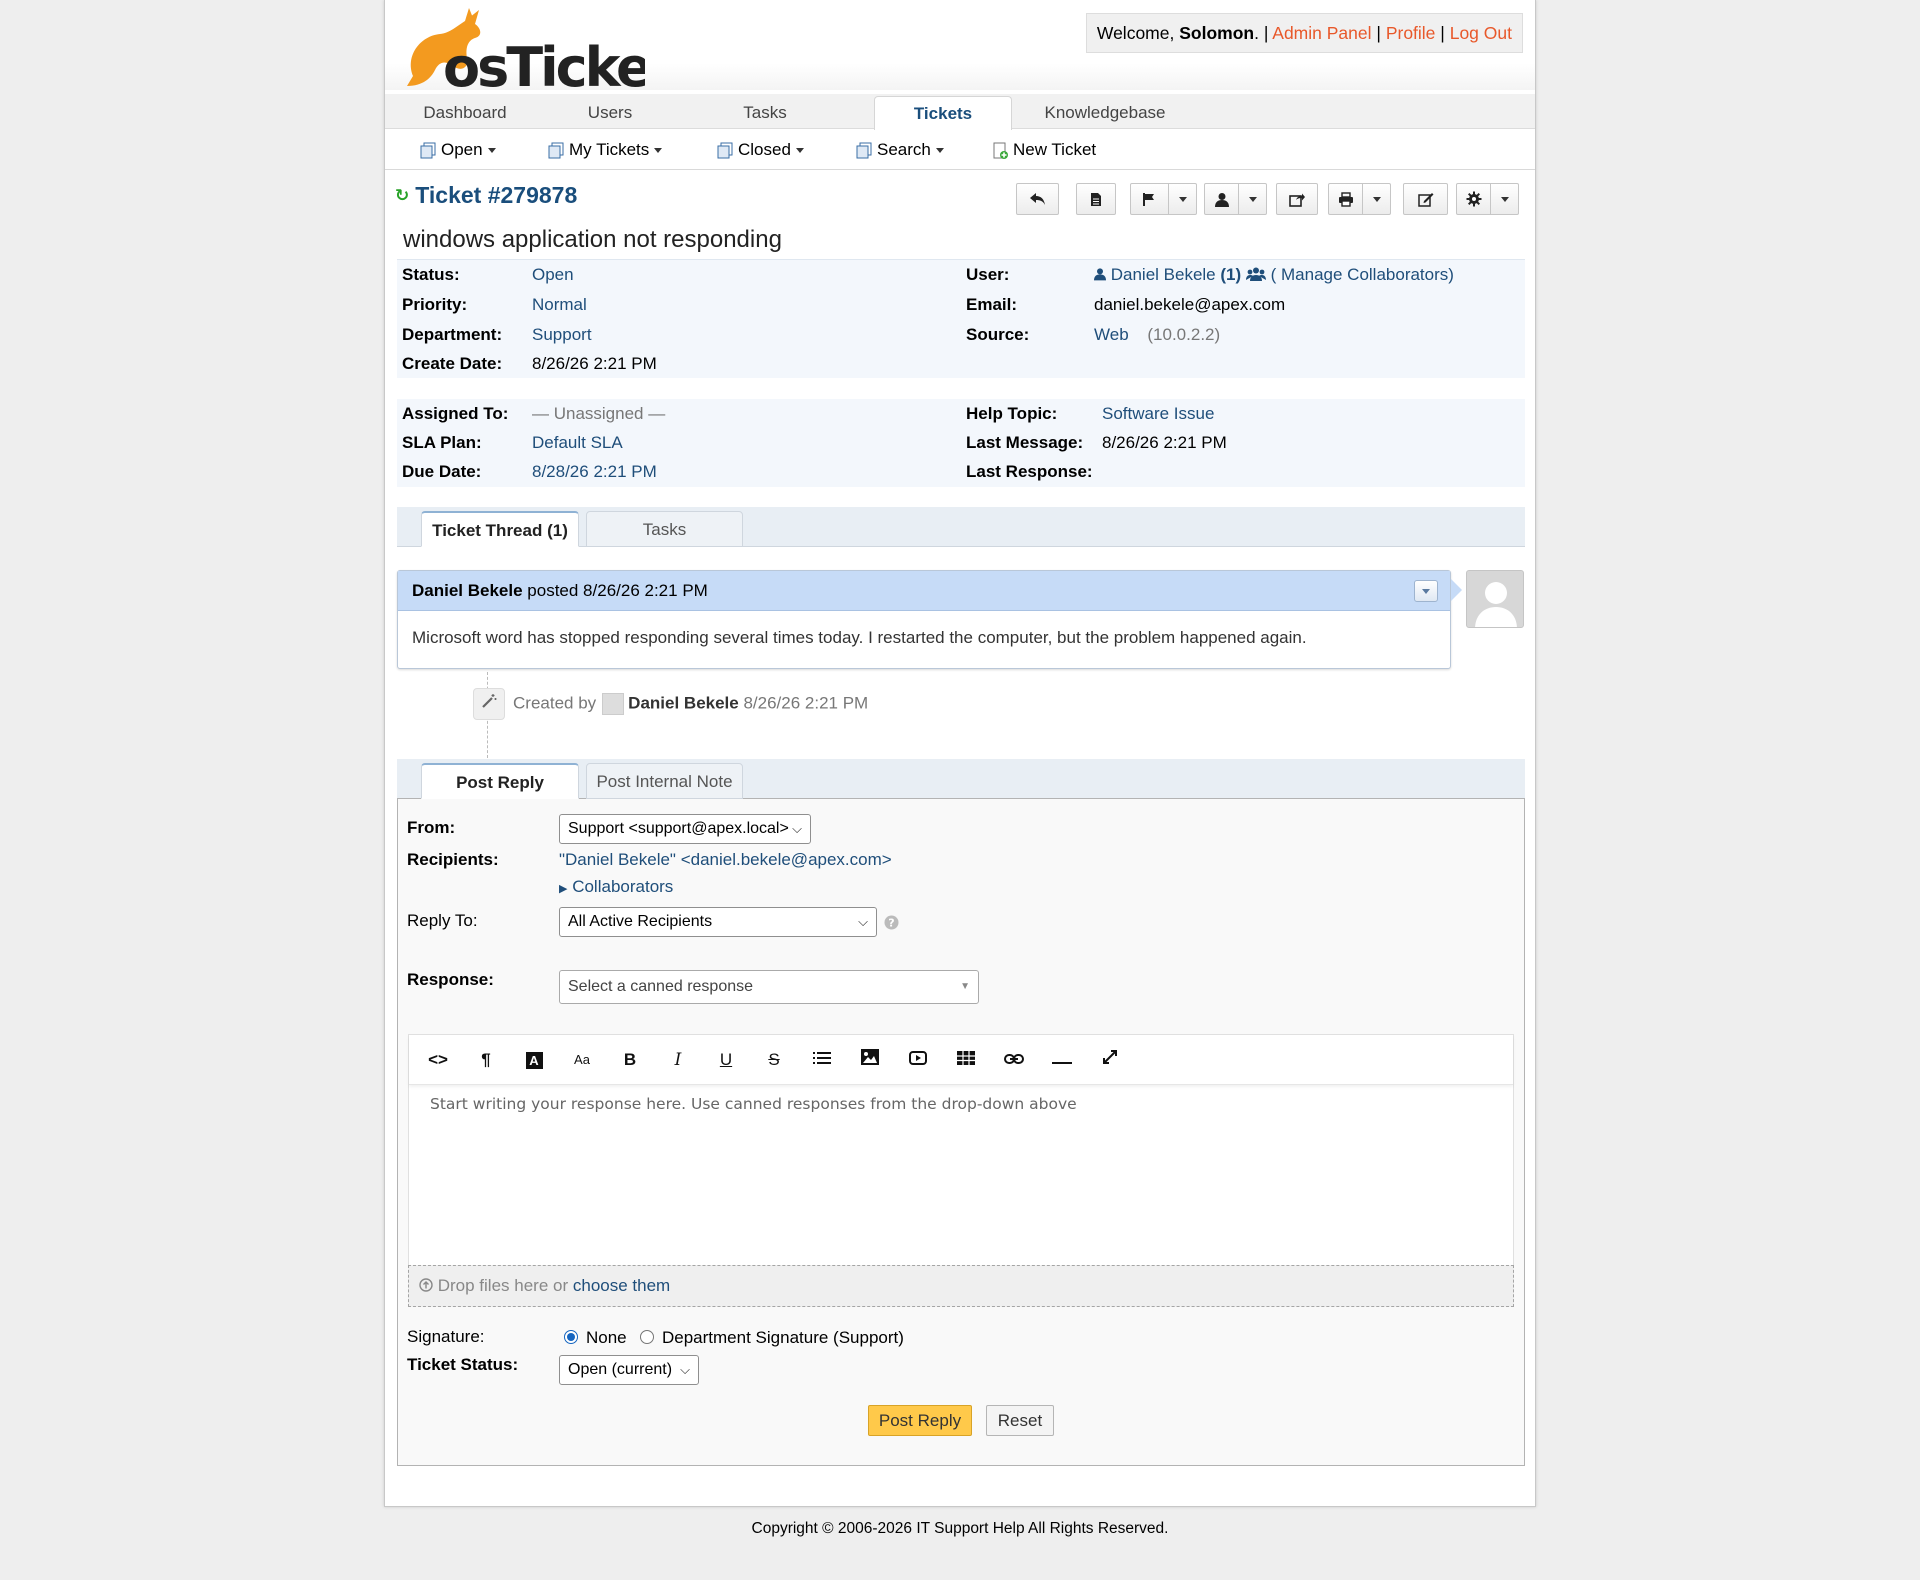 The height and width of the screenshot is (1580, 1920). Describe the element at coordinates (1062, 1060) in the screenshot. I see `horizontal-rule-icon` at that location.